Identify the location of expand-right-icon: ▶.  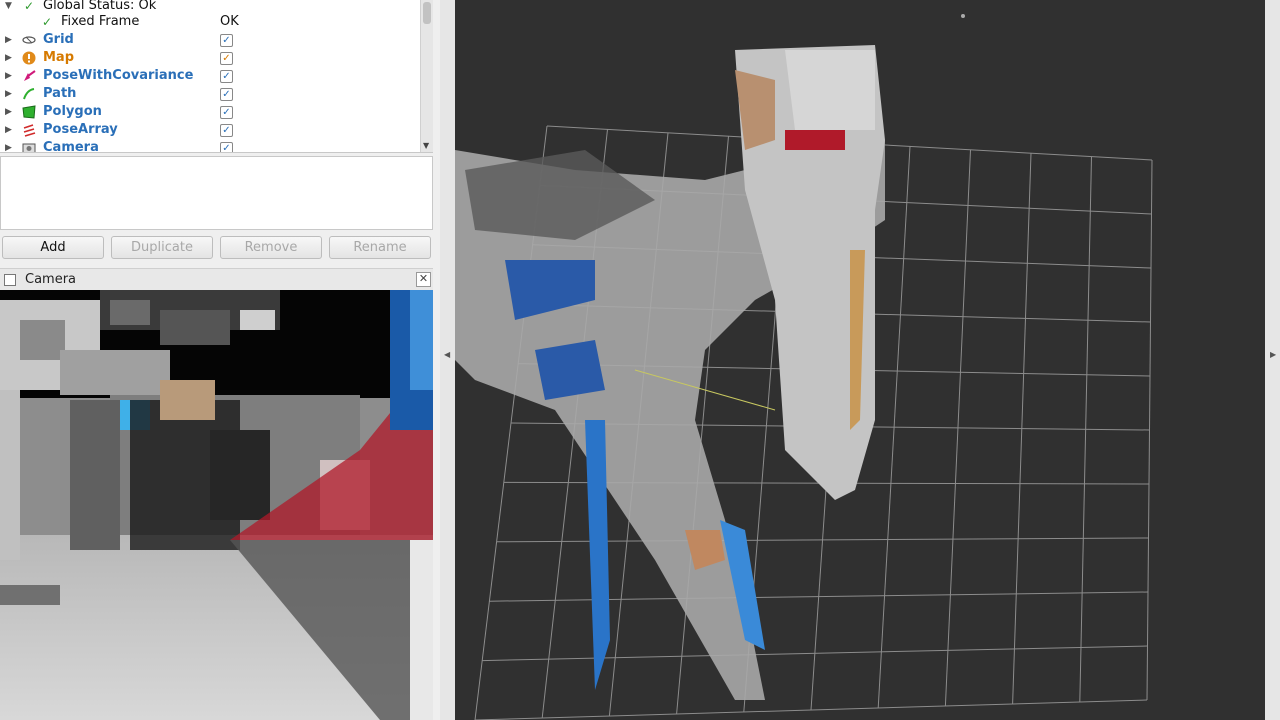
(1273, 354).